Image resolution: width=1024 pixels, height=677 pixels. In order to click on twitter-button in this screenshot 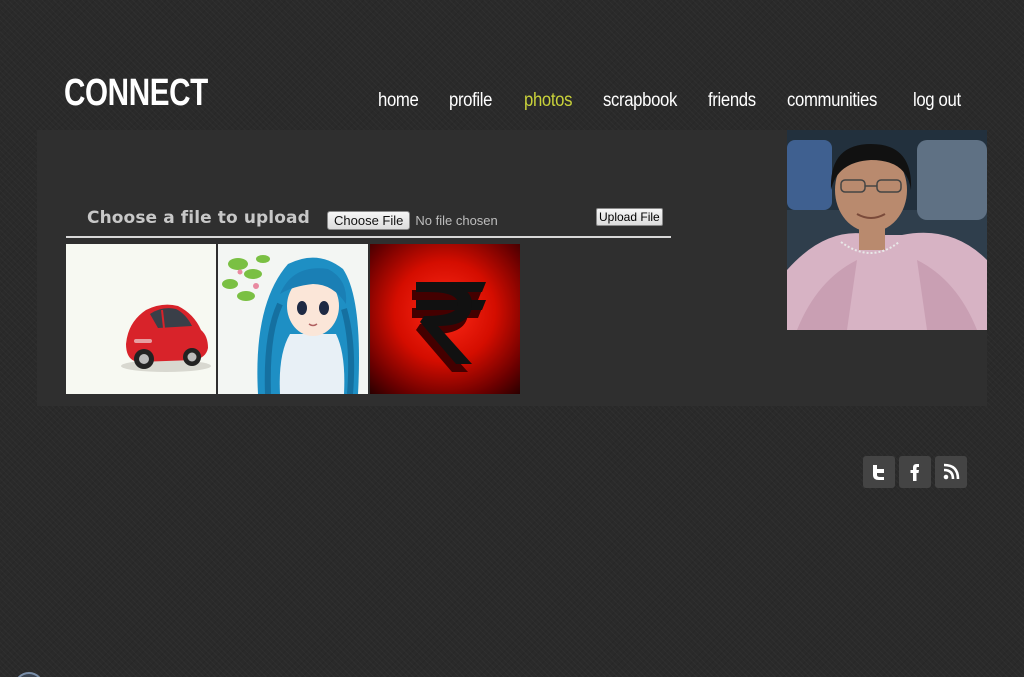, I will do `click(879, 472)`.